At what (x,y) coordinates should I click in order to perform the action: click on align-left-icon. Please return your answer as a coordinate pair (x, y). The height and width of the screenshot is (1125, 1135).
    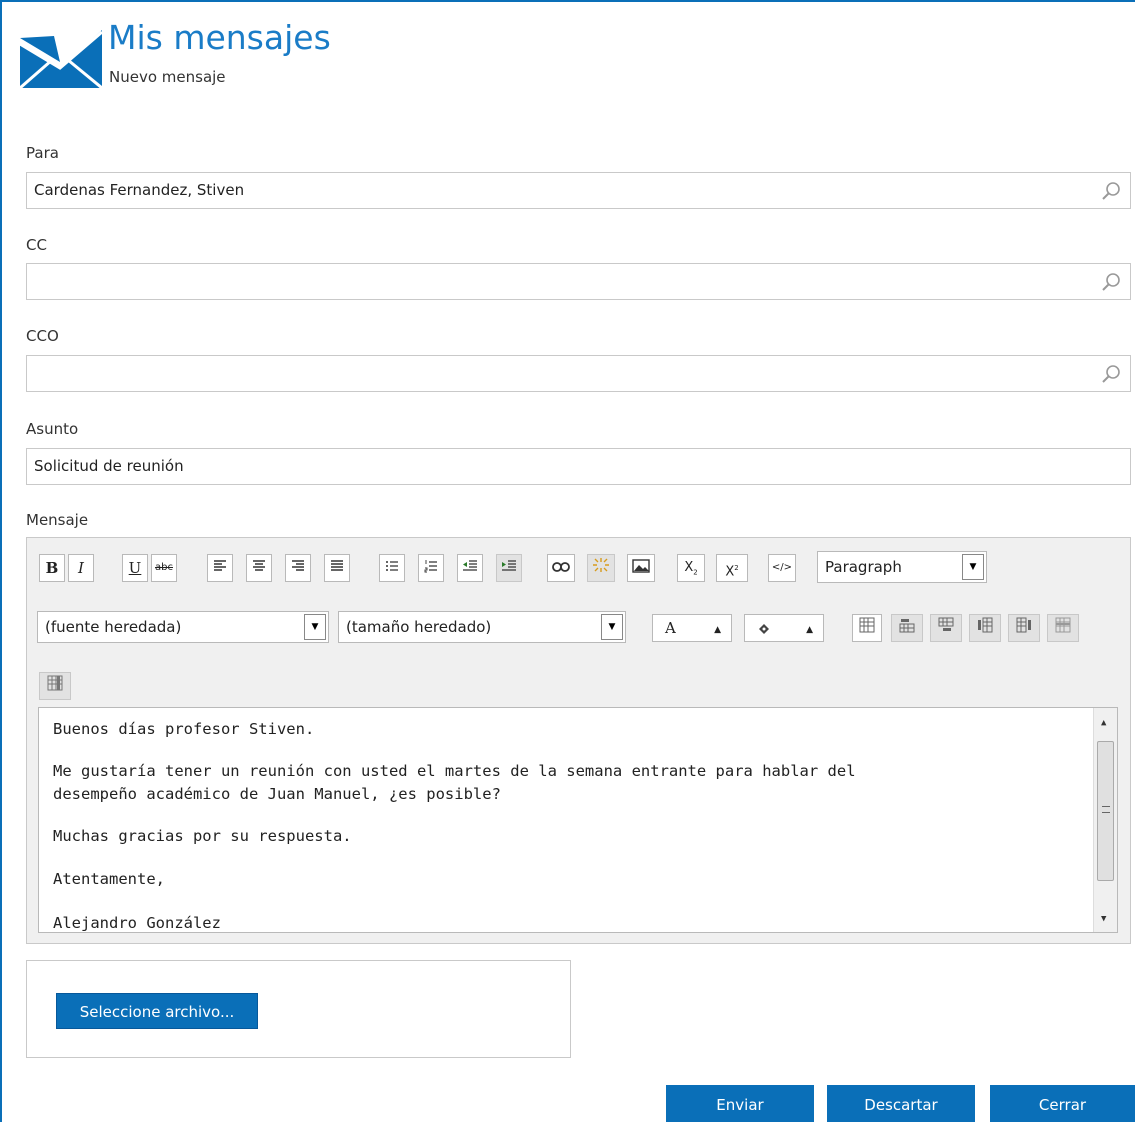
    Looking at the image, I should click on (220, 565).